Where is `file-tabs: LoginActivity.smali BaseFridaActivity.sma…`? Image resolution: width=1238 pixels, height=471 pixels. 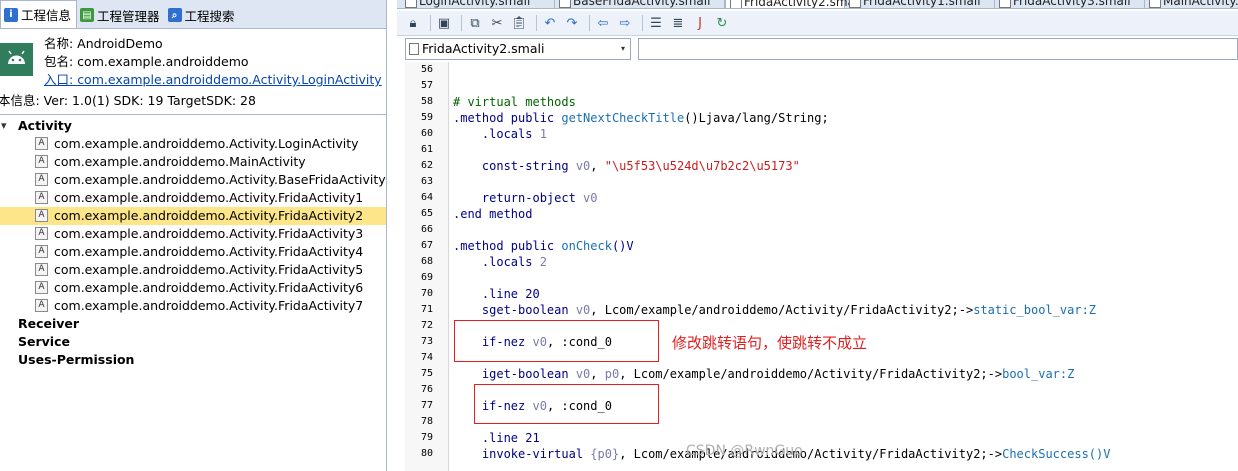 file-tabs: LoginActivity.smali BaseFridaActivity.sma… is located at coordinates (817, 4).